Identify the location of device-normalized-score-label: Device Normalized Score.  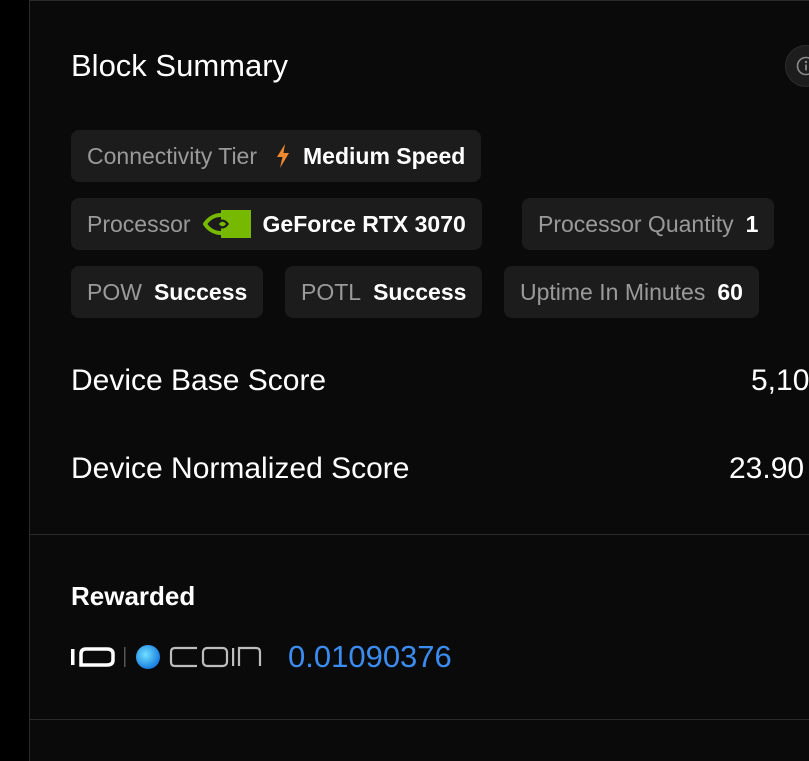
(240, 469).